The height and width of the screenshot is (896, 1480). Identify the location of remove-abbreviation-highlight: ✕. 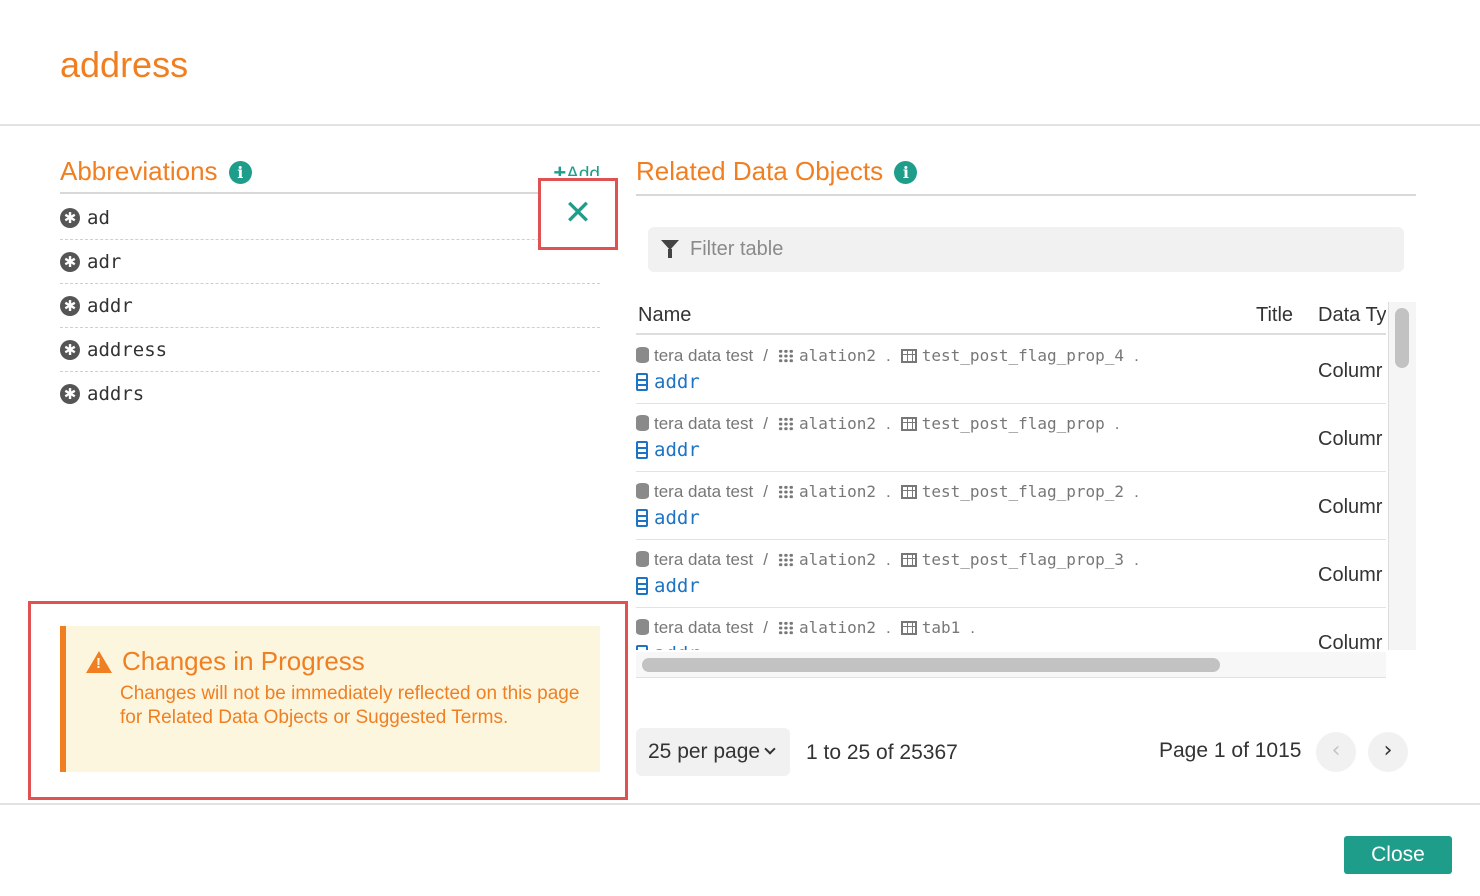
(578, 214).